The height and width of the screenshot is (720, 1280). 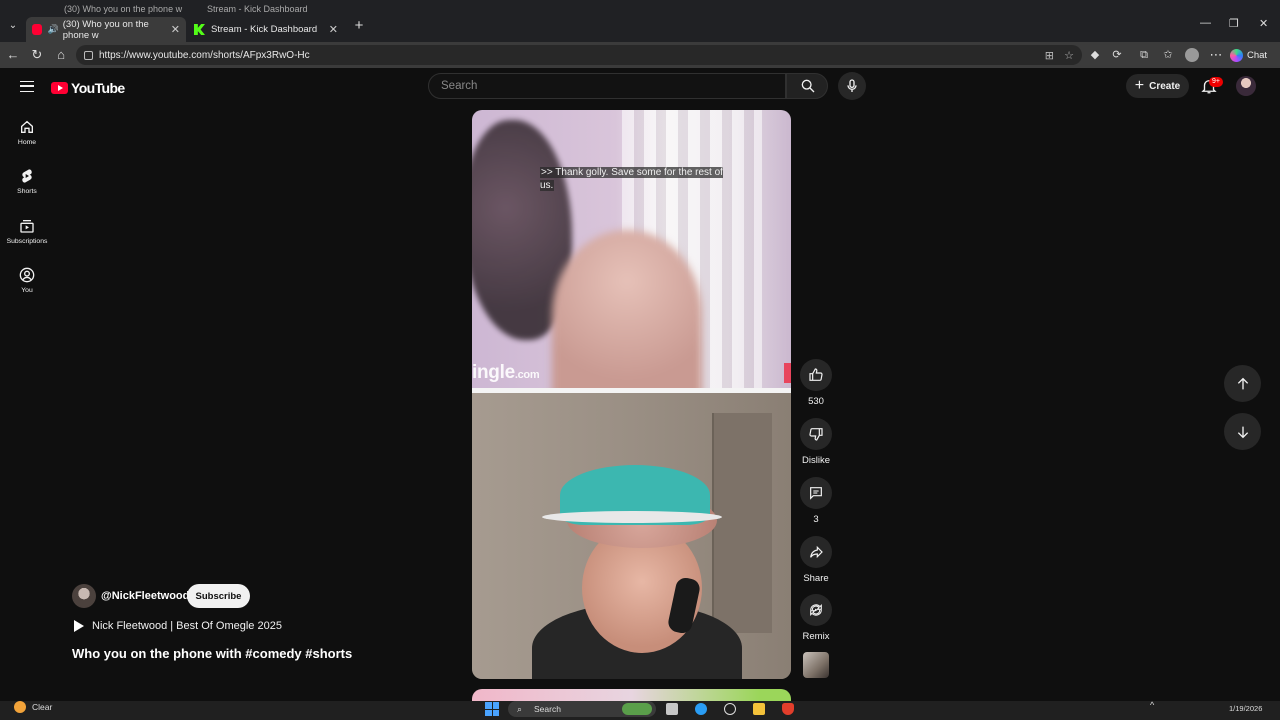 I want to click on share-arrow-icon, so click(x=816, y=552).